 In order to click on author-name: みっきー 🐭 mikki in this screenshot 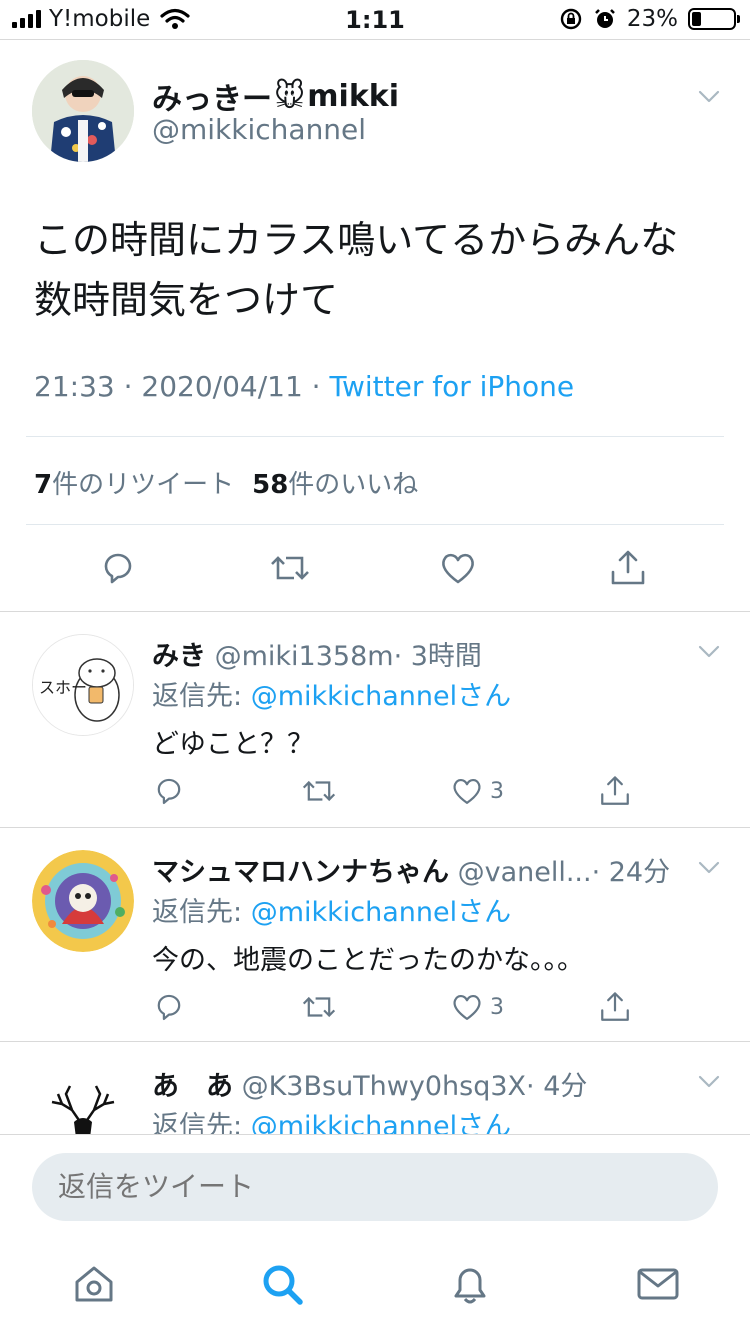, I will do `click(275, 96)`.